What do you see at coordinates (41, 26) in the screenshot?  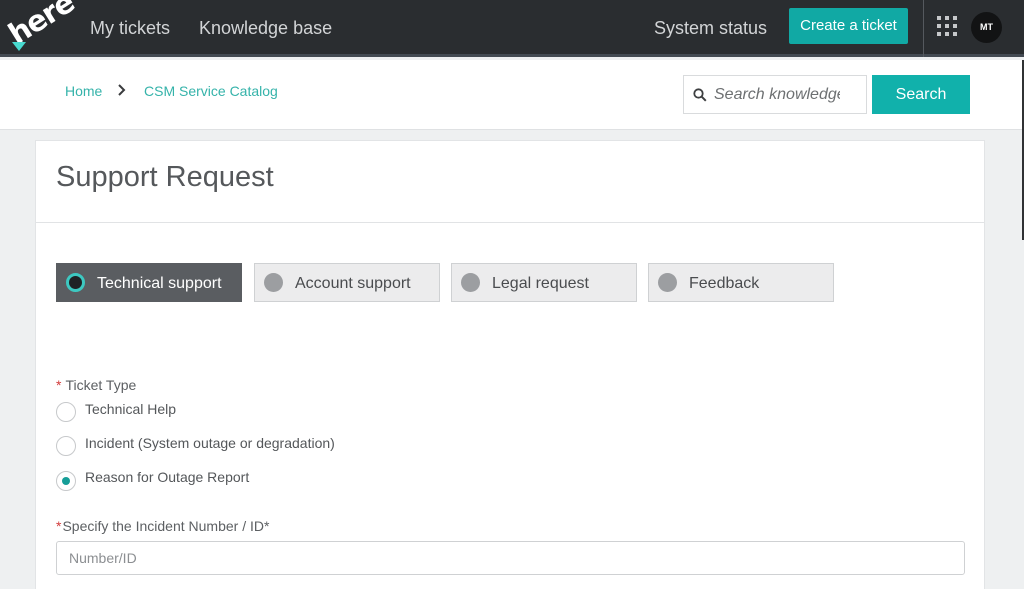 I see `here-logo: here` at bounding box center [41, 26].